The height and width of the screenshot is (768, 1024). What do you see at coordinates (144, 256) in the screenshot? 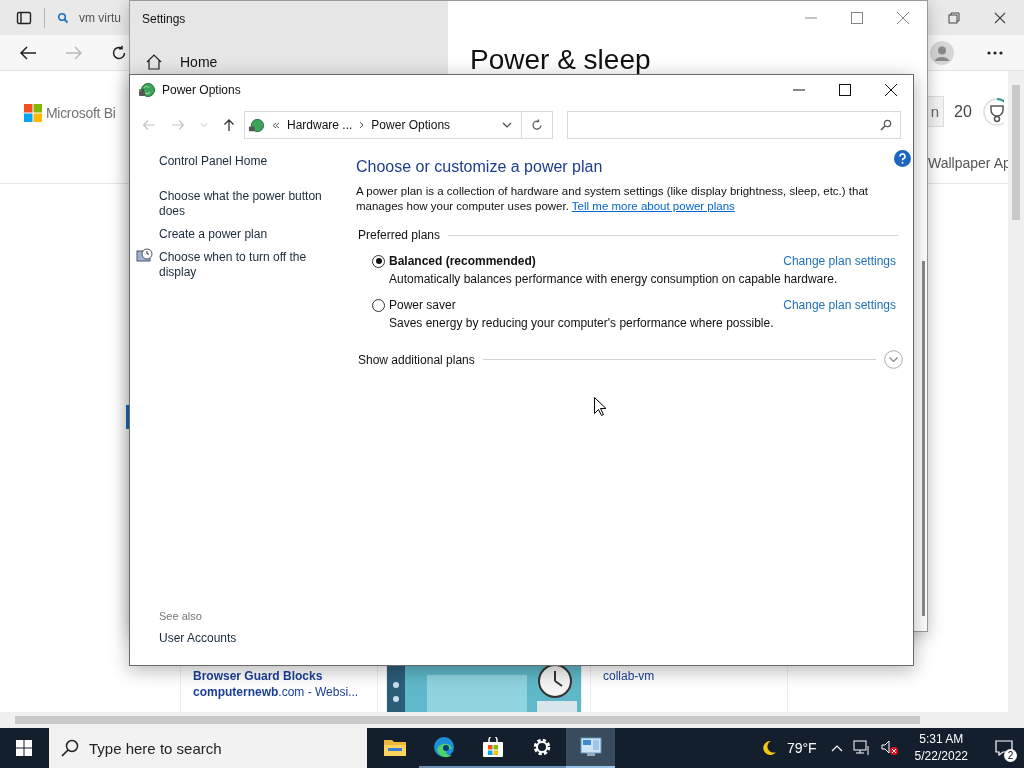
I see `clock-monitor-icon` at bounding box center [144, 256].